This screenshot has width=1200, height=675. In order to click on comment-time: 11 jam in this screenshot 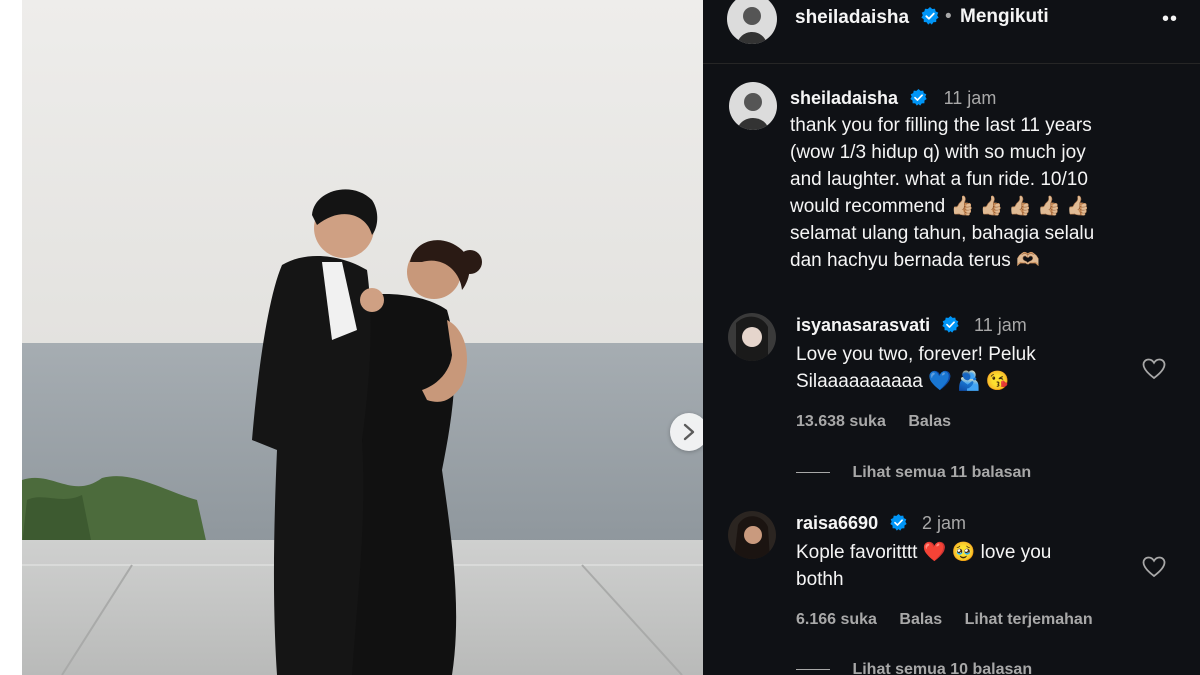, I will do `click(1000, 325)`.